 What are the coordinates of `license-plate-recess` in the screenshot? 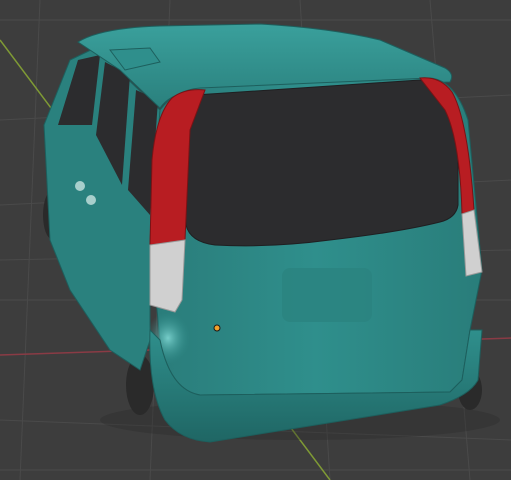 It's located at (327, 295).